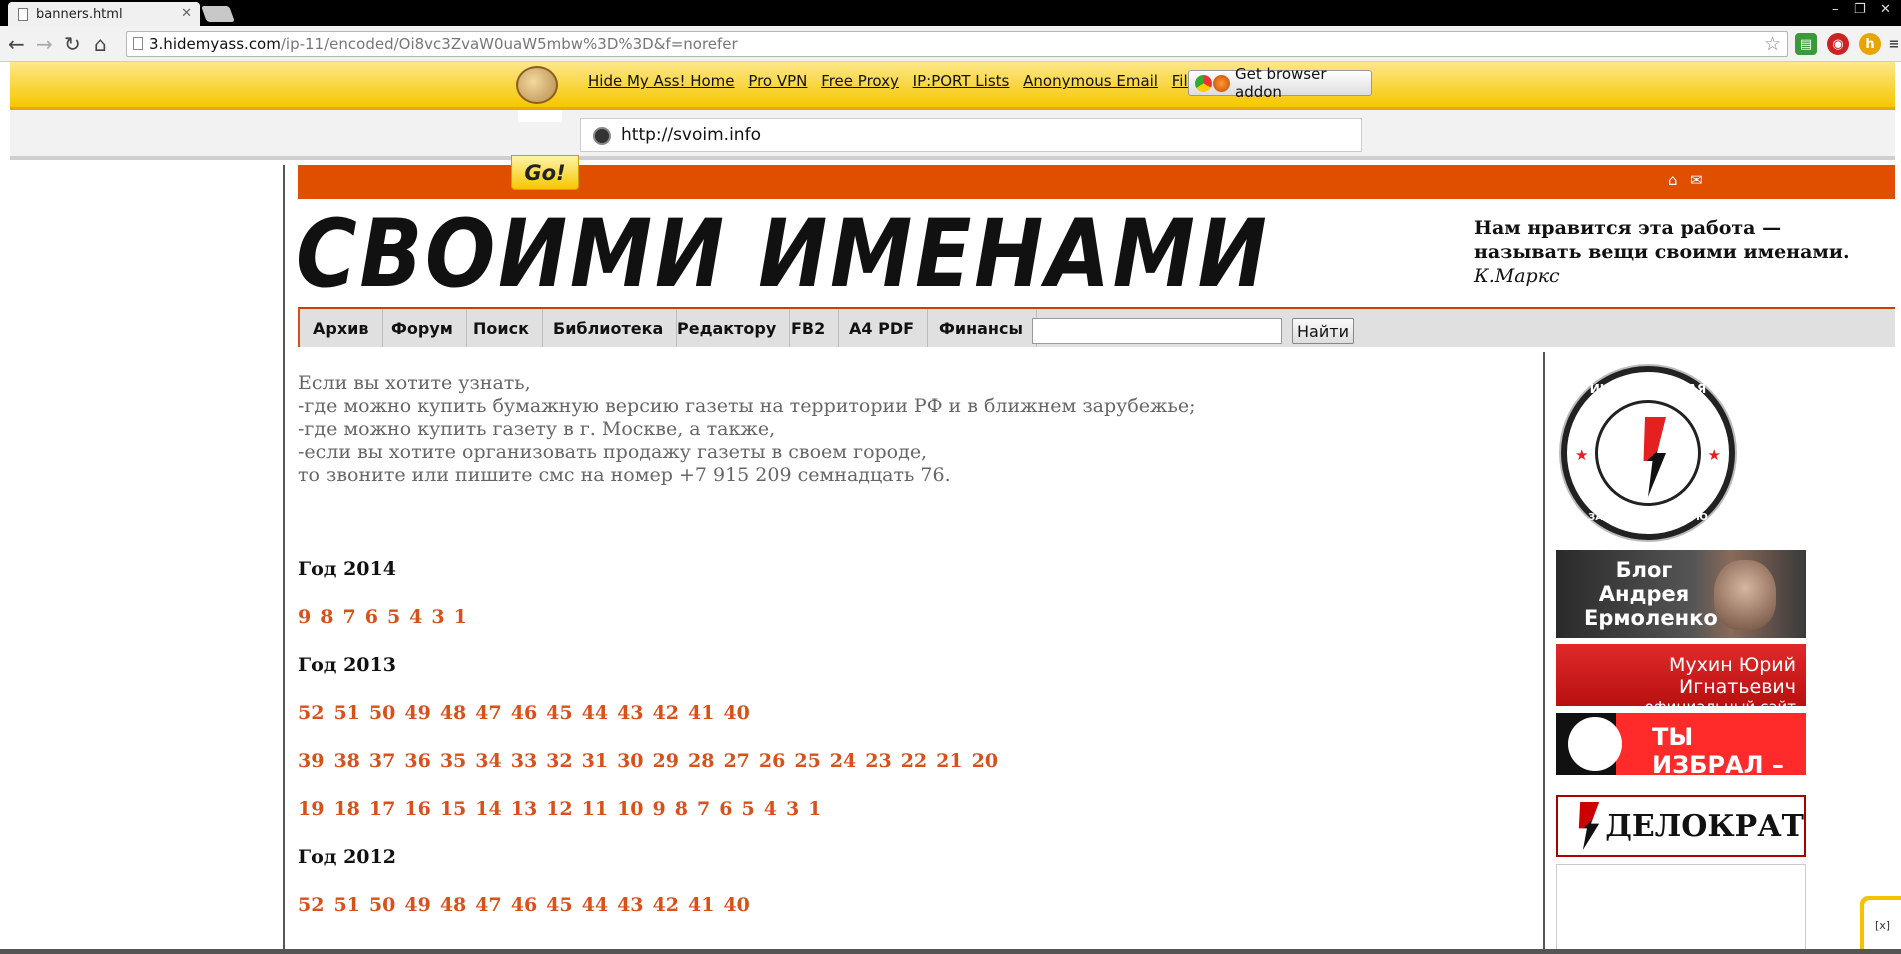 This screenshot has width=1901, height=954. What do you see at coordinates (809, 328) in the screenshot?
I see `menu-item-fb2: FB2` at bounding box center [809, 328].